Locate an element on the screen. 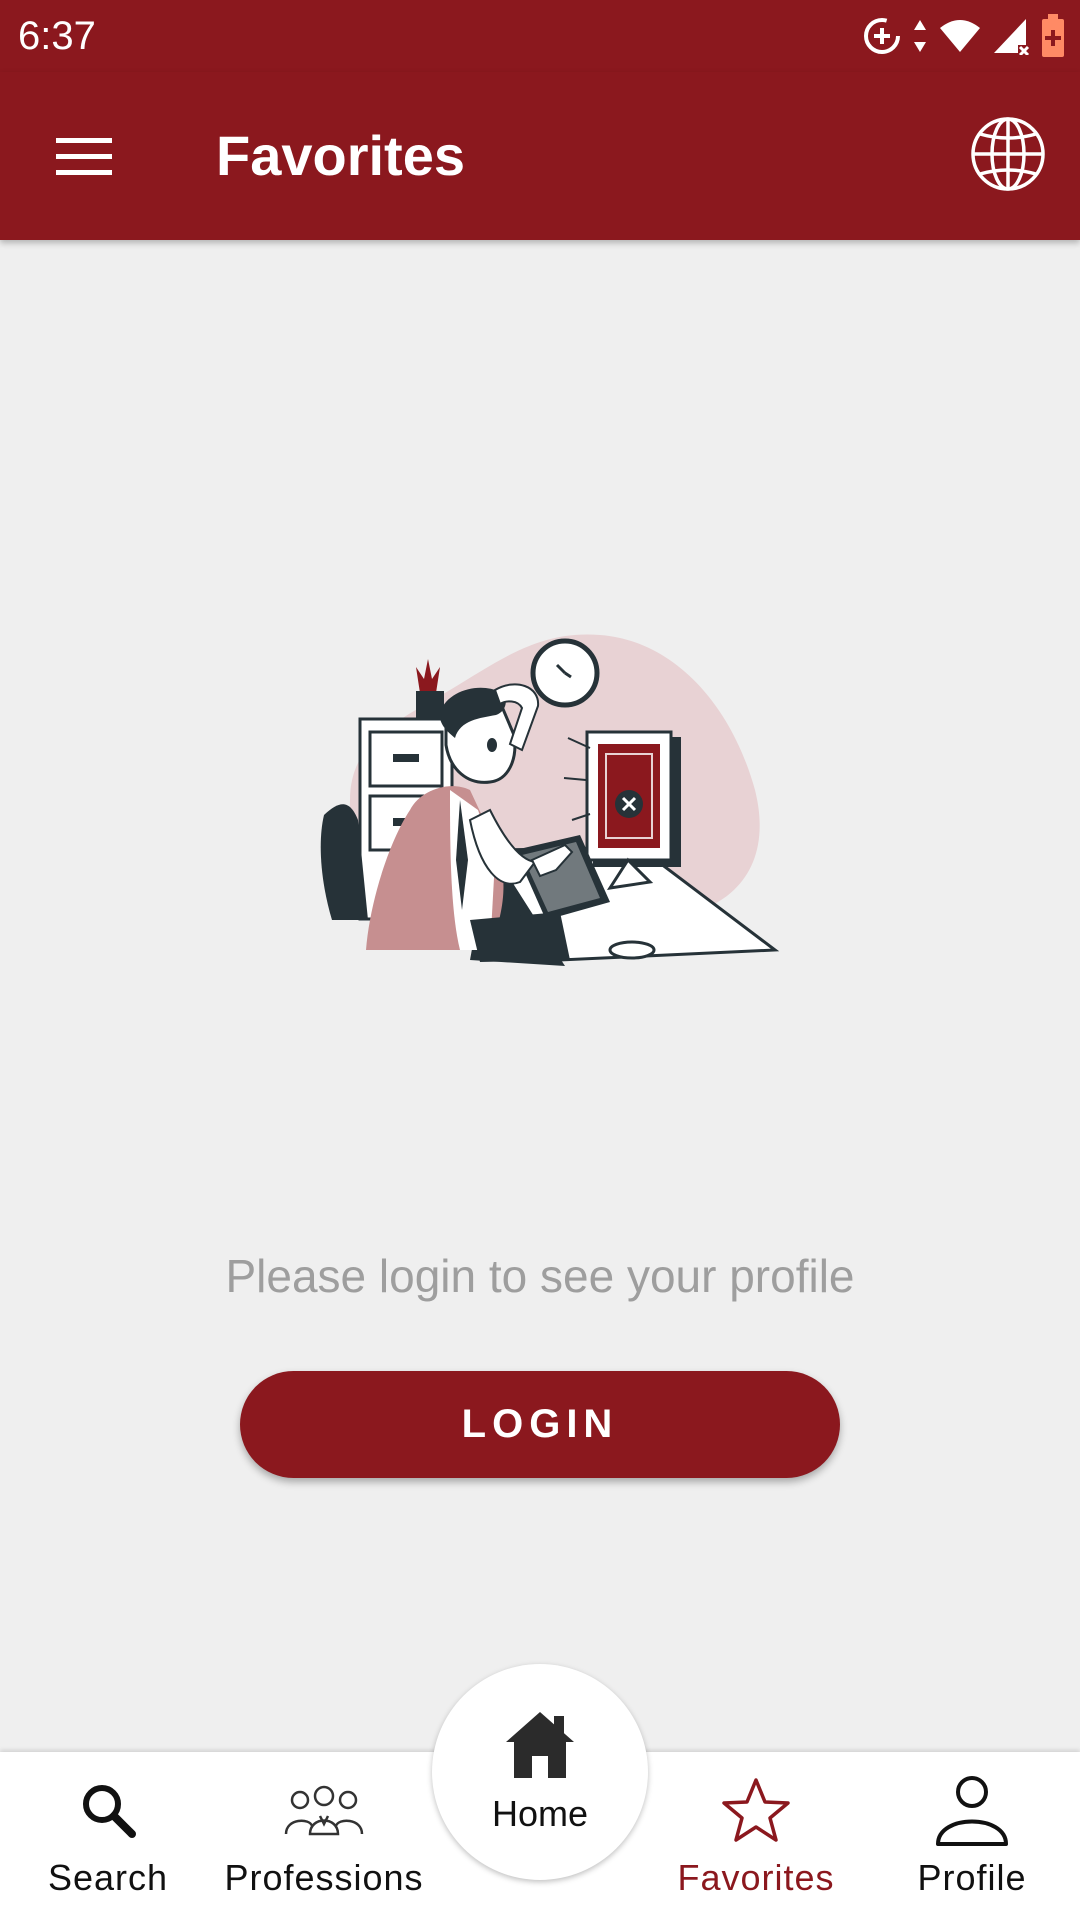 This screenshot has width=1080, height=1920. page-title: Favorites is located at coordinates (340, 155).